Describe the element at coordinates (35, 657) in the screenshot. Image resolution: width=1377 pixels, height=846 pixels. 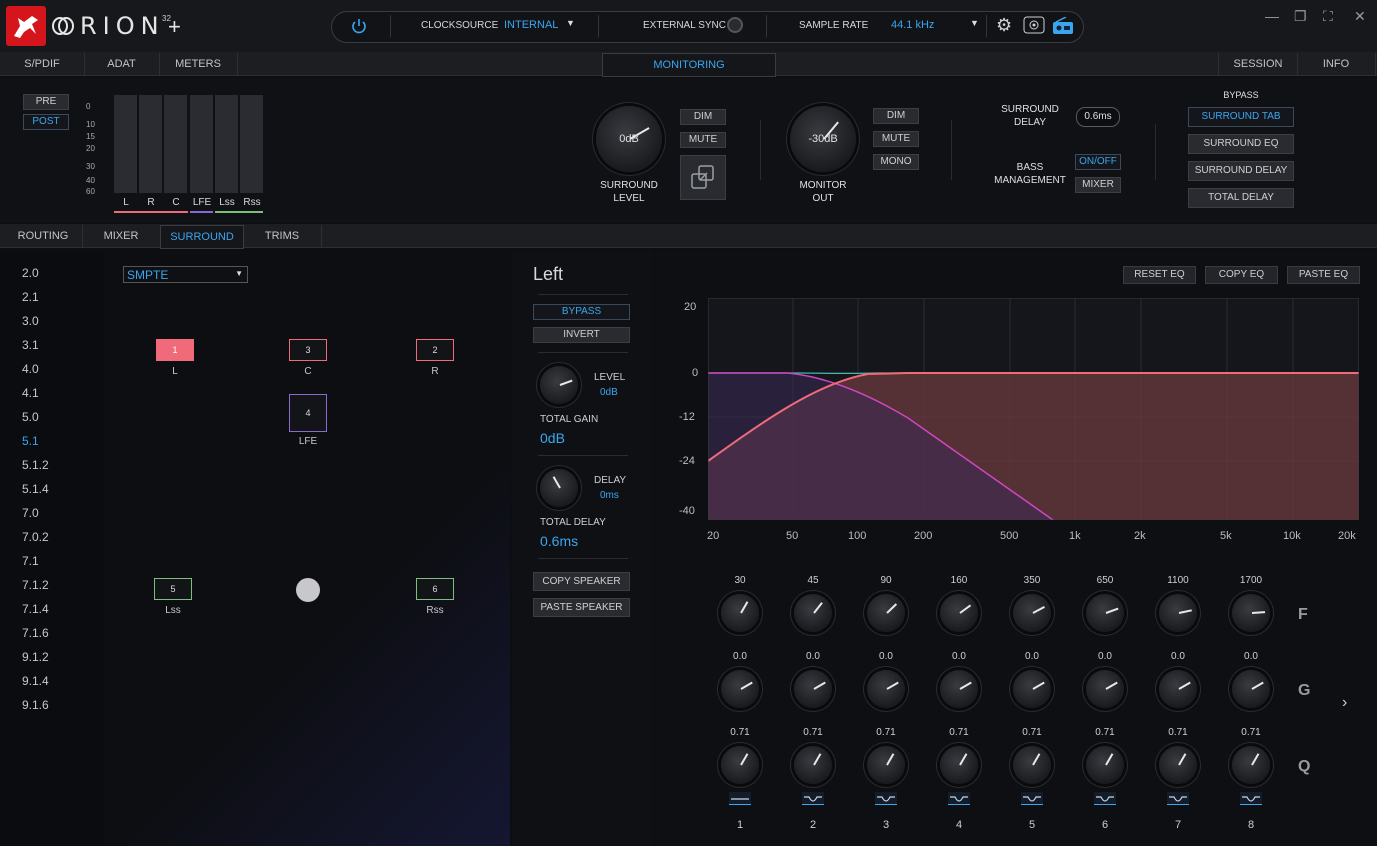
I see `format-item: 9.1.2` at that location.